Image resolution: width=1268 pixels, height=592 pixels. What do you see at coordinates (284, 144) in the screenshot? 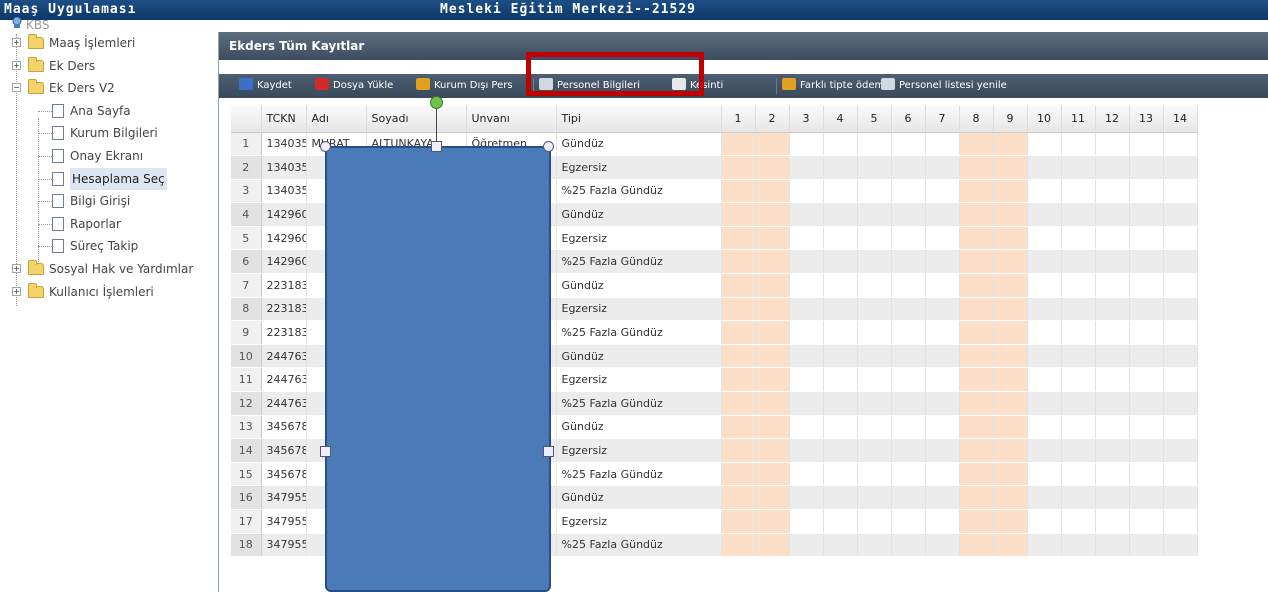
I see `cell-tckn: 1340358` at bounding box center [284, 144].